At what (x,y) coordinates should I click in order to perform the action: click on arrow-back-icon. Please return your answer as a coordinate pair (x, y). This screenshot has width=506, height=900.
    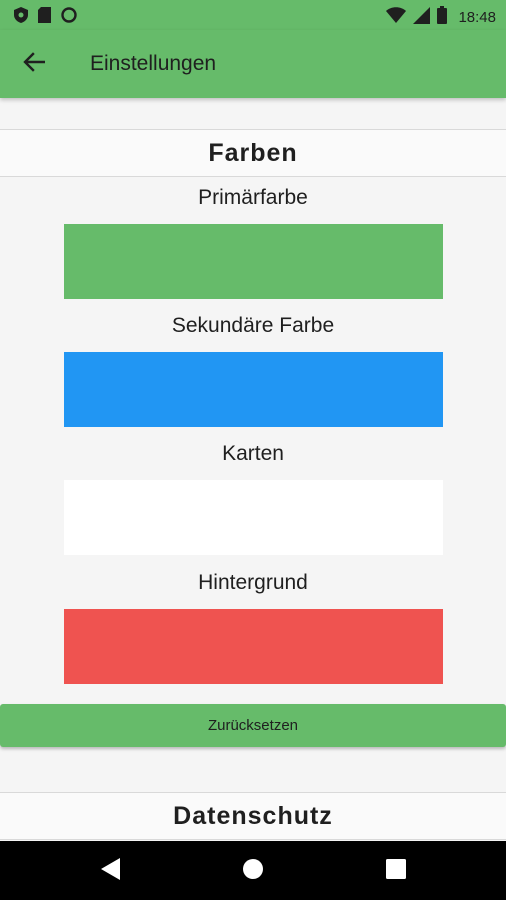
    Looking at the image, I should click on (34, 64).